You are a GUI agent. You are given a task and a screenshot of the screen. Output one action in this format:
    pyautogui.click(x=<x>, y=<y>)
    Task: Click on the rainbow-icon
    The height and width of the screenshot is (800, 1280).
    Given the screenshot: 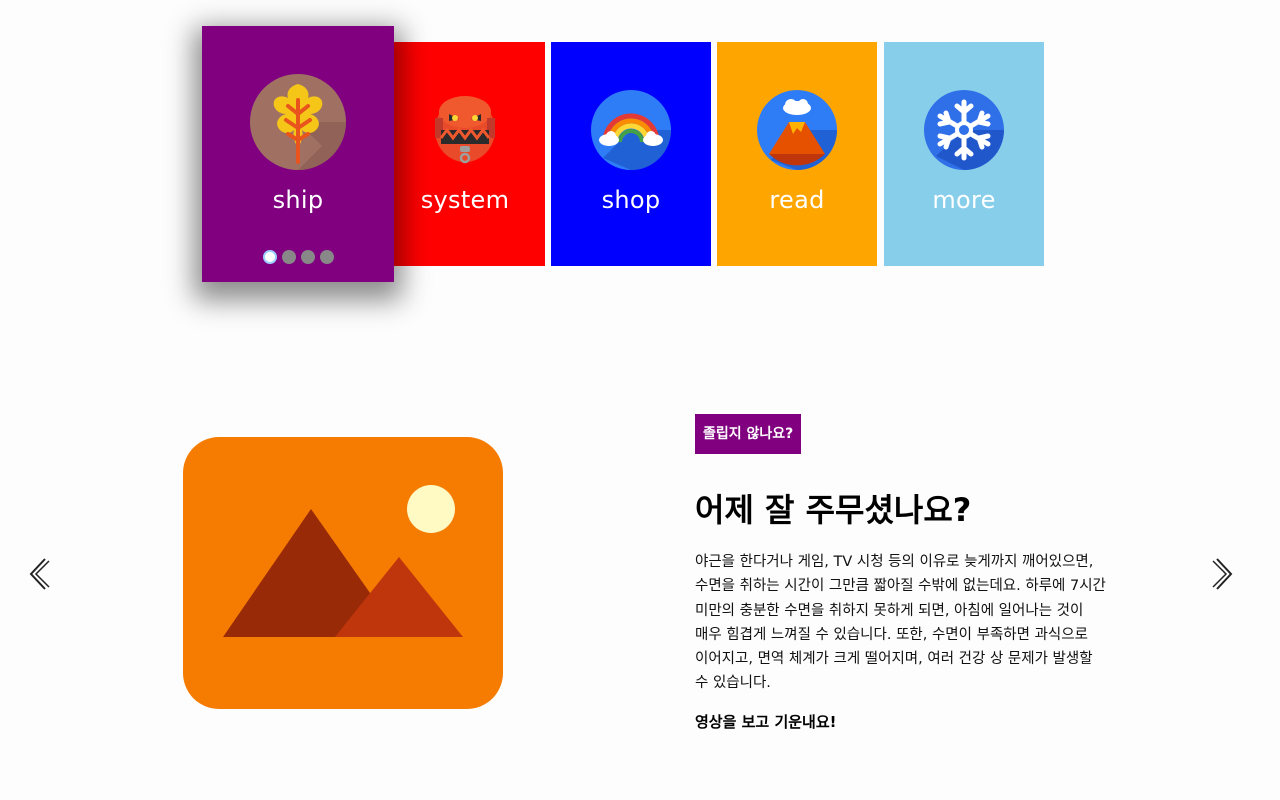 What is the action you would take?
    pyautogui.click(x=631, y=130)
    